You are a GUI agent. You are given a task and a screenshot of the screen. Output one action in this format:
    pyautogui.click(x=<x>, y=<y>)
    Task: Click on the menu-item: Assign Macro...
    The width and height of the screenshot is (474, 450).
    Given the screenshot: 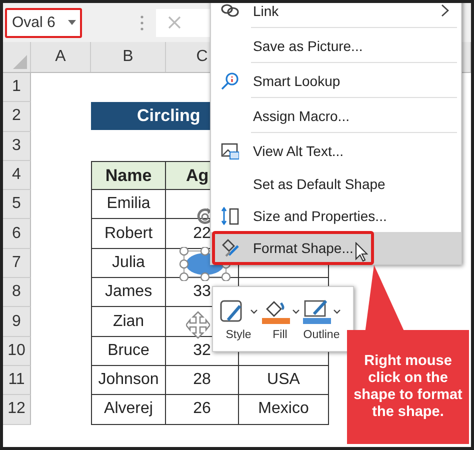 What is the action you would take?
    pyautogui.click(x=336, y=115)
    